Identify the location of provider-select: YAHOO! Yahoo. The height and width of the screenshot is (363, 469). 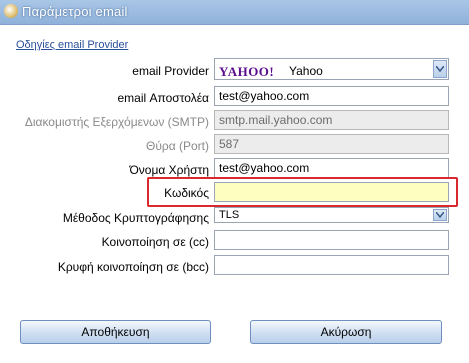
(331, 69).